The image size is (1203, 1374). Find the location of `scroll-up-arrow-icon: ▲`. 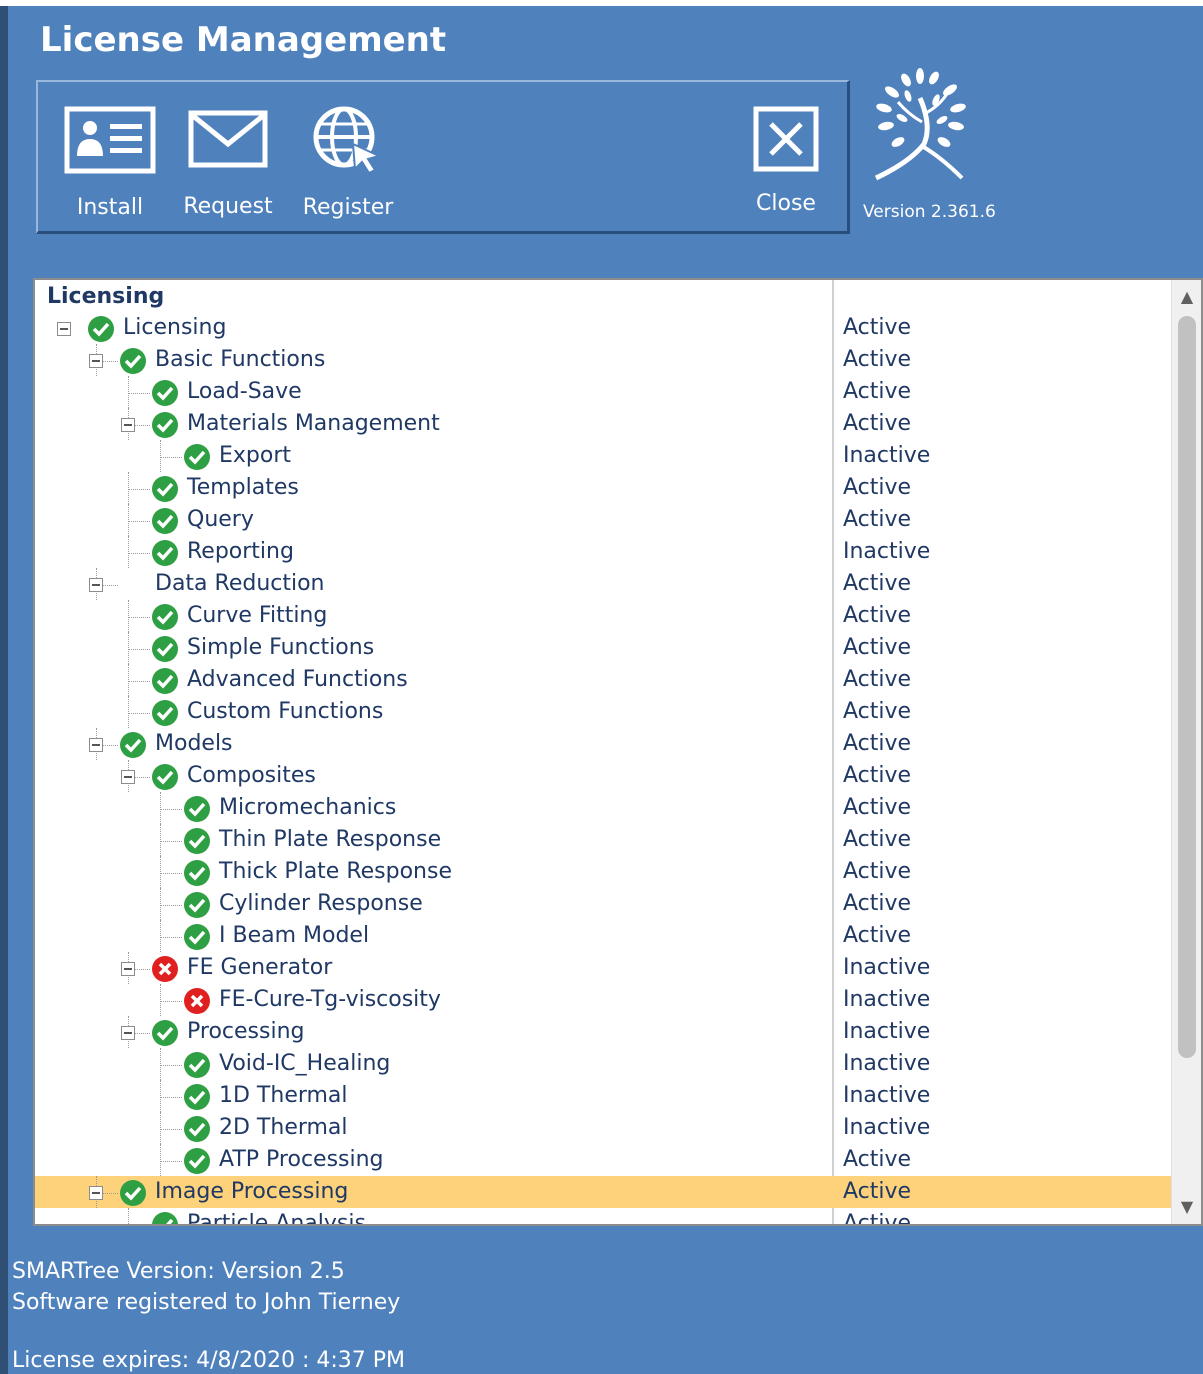

scroll-up-arrow-icon: ▲ is located at coordinates (1186, 297).